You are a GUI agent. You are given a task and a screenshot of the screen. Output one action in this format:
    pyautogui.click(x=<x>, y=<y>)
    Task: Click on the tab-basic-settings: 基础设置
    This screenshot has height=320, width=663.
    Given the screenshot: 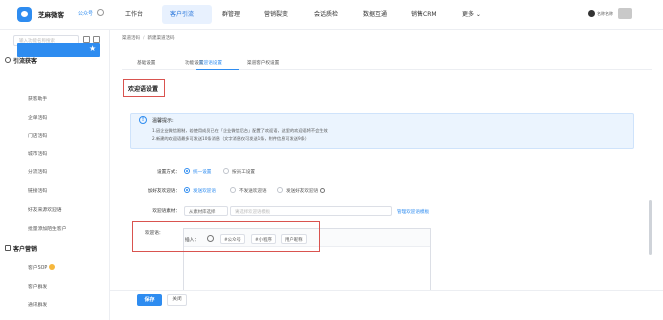 What is the action you would take?
    pyautogui.click(x=146, y=63)
    